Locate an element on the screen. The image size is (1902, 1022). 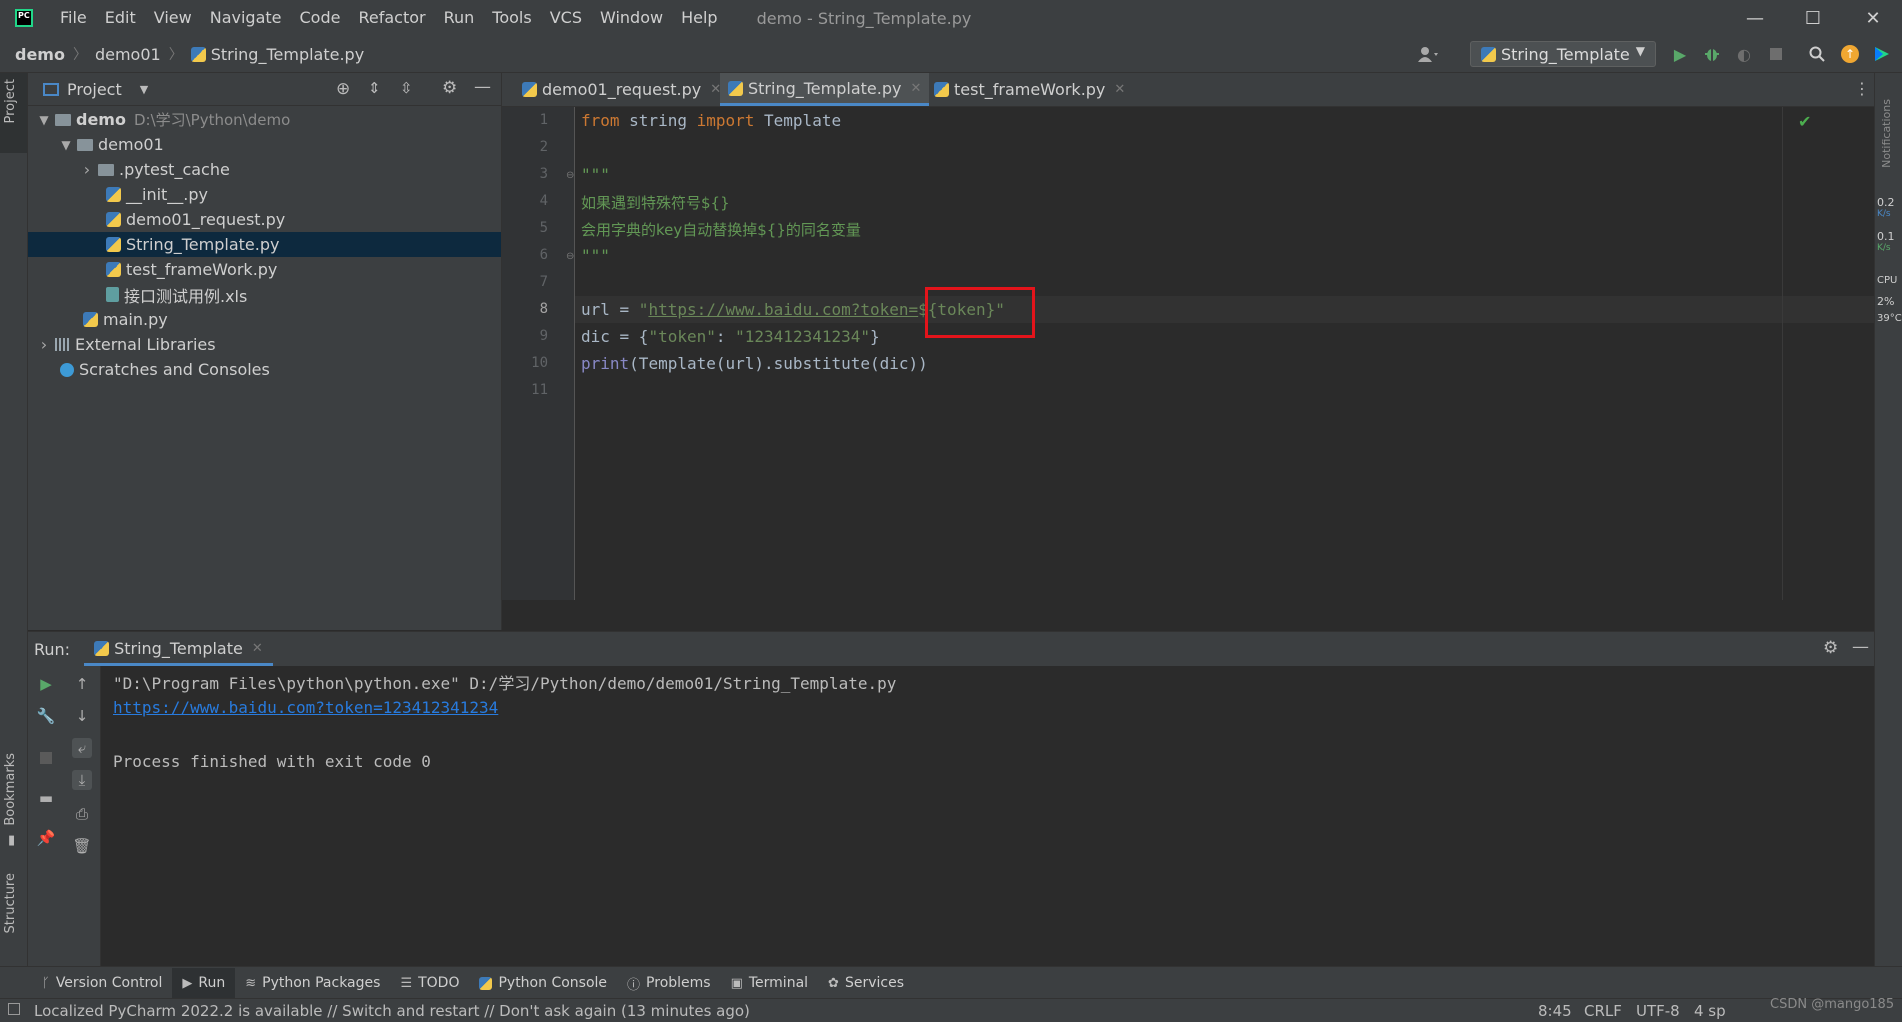
tree-item-demo01-request: demo01_request.py is located at coordinates (264, 219).